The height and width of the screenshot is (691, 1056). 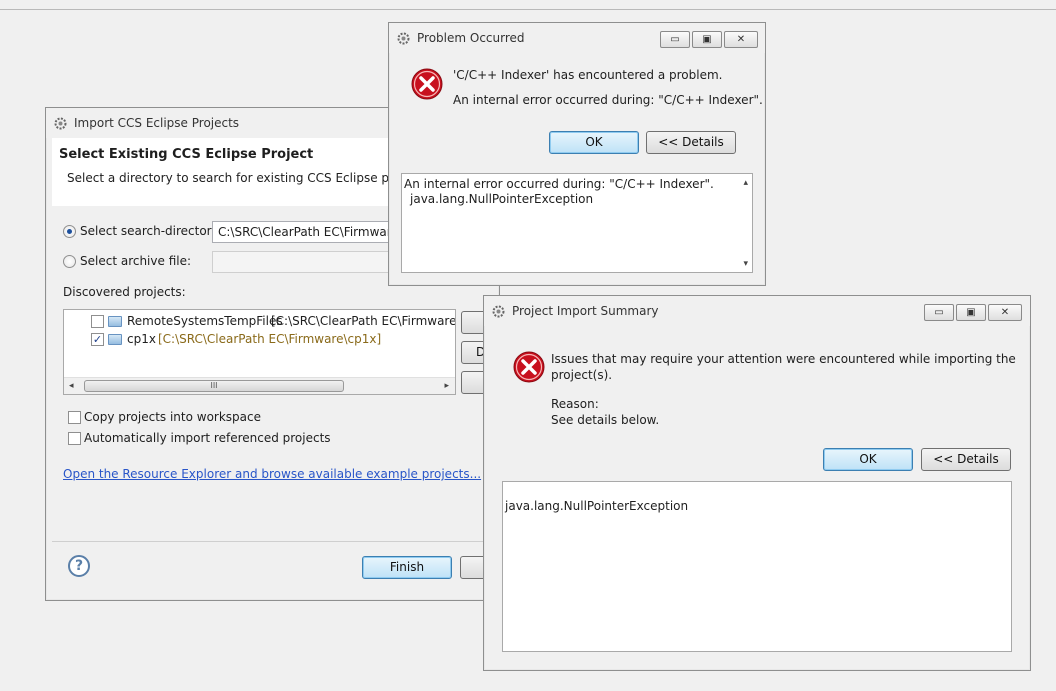 What do you see at coordinates (74, 417) in the screenshot?
I see `copy-into-workspace-checkbox` at bounding box center [74, 417].